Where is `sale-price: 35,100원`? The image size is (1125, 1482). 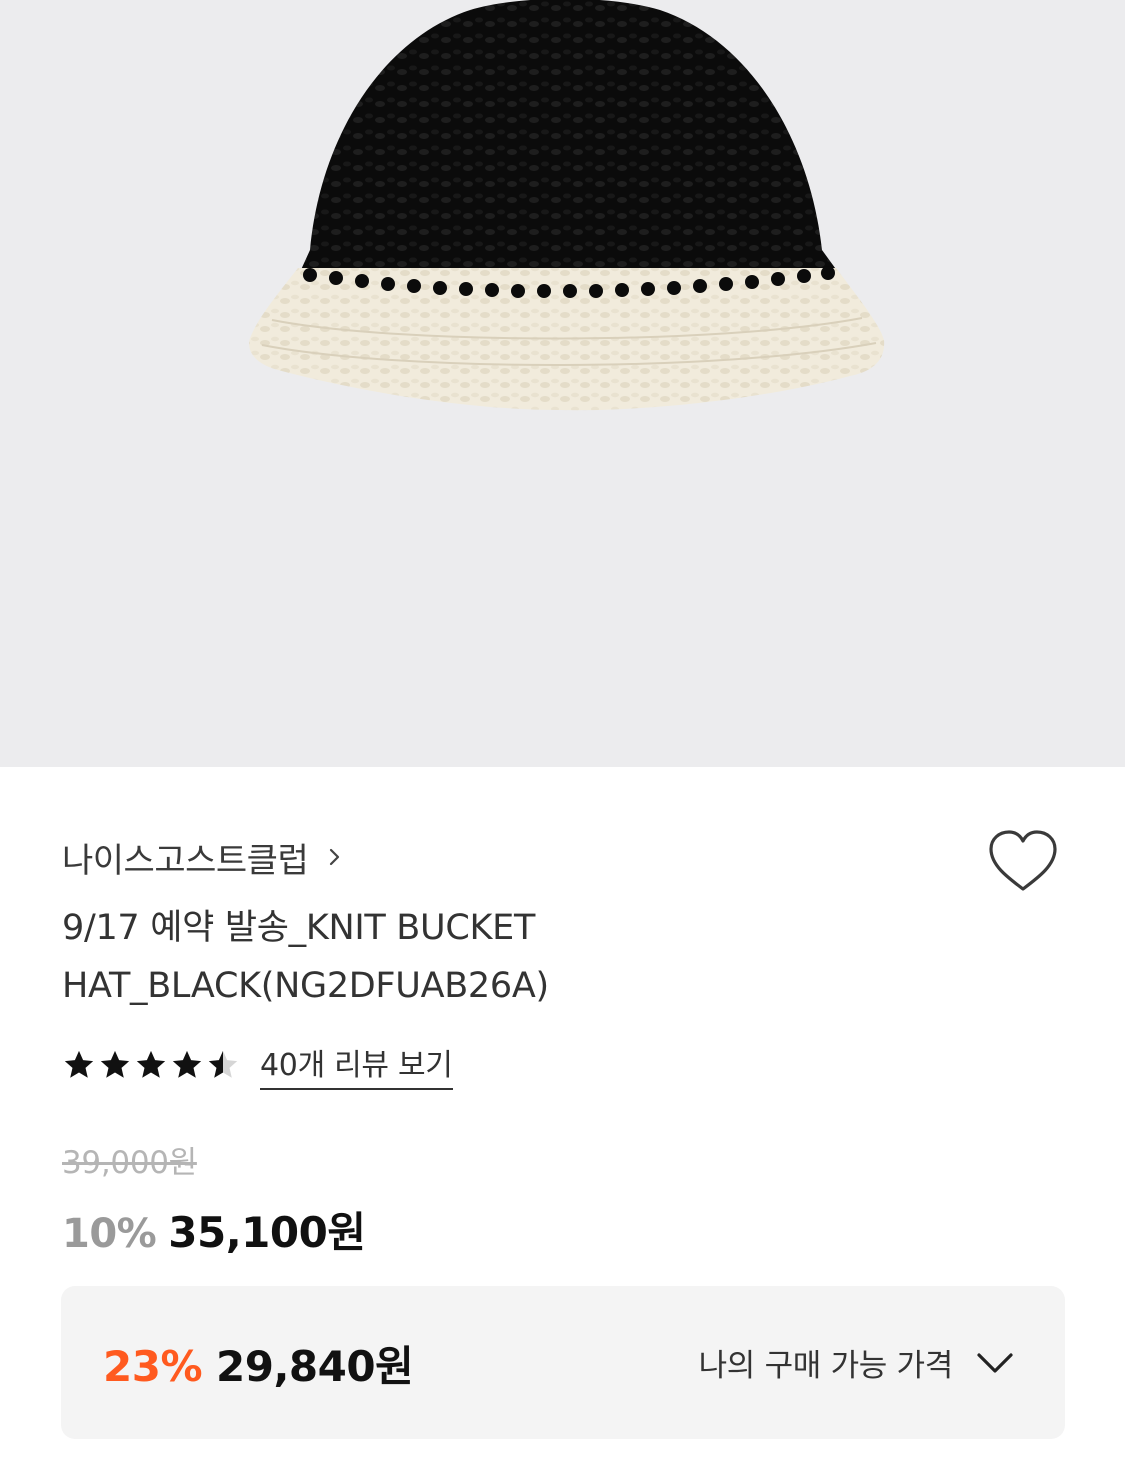
sale-price: 35,100원 is located at coordinates (267, 1232).